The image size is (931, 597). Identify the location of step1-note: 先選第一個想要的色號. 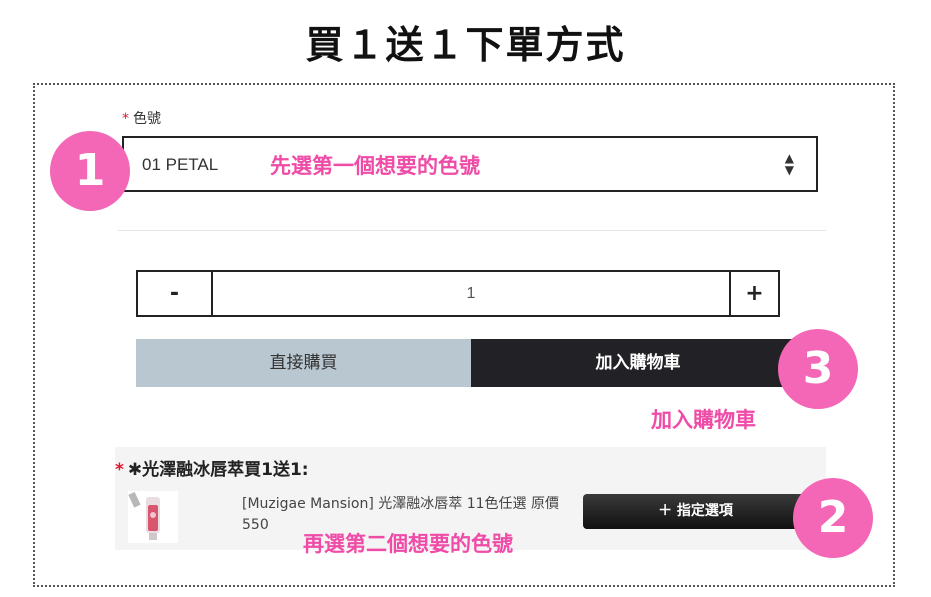
(375, 166).